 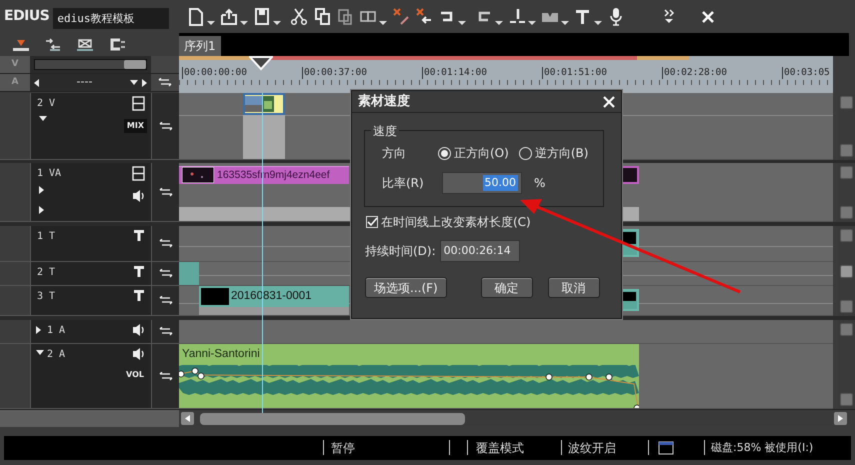 I want to click on field-label: 比率(R), so click(x=403, y=183).